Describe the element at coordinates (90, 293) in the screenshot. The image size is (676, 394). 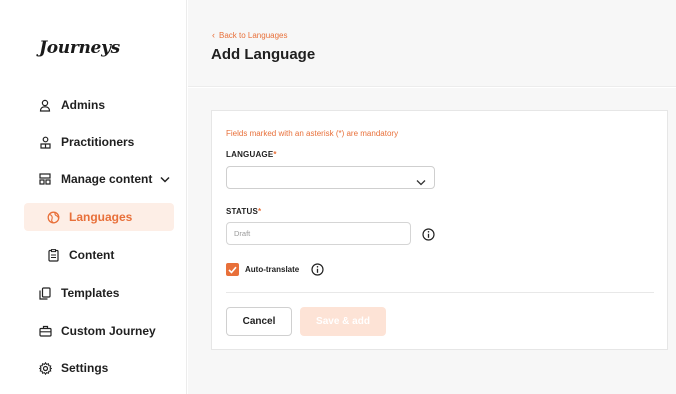
I see `sidebar-item-label: Templates` at that location.